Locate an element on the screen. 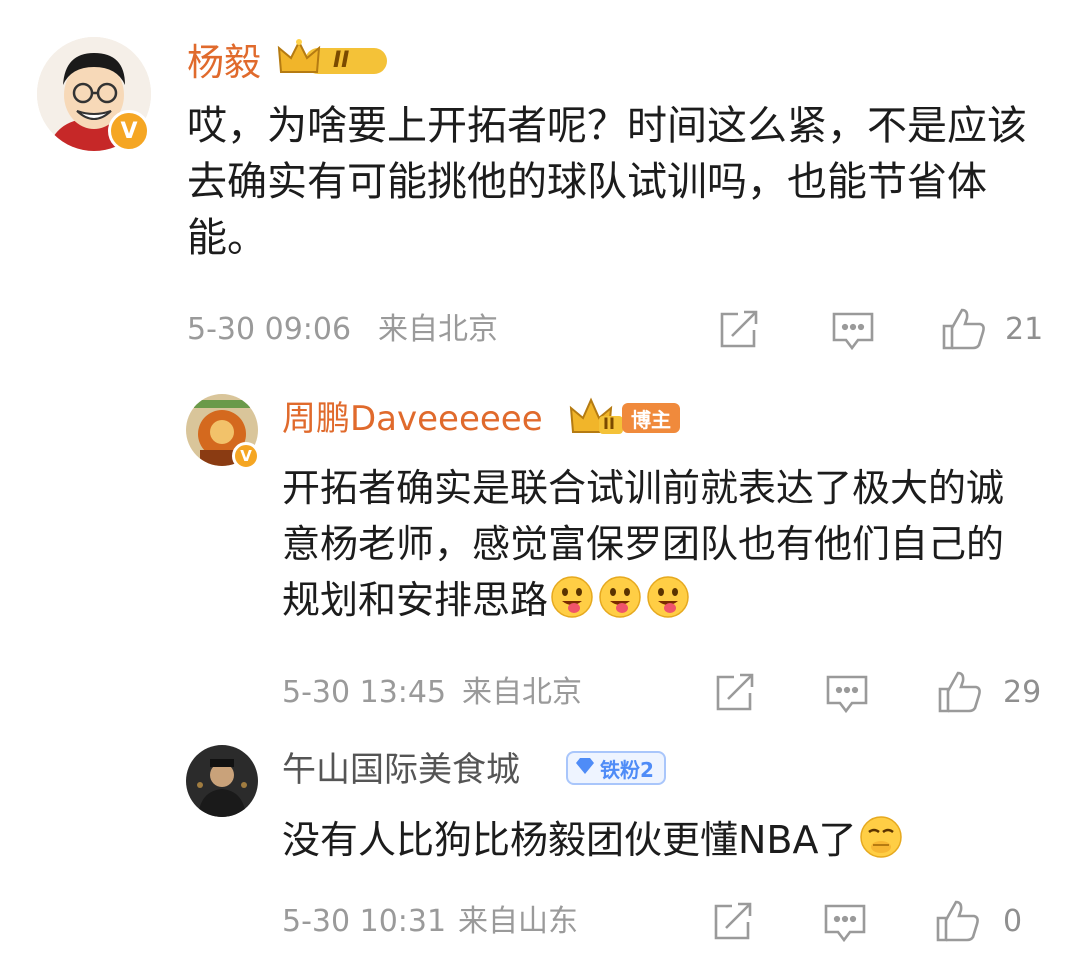  blogger-tag: 博主 is located at coordinates (651, 418).